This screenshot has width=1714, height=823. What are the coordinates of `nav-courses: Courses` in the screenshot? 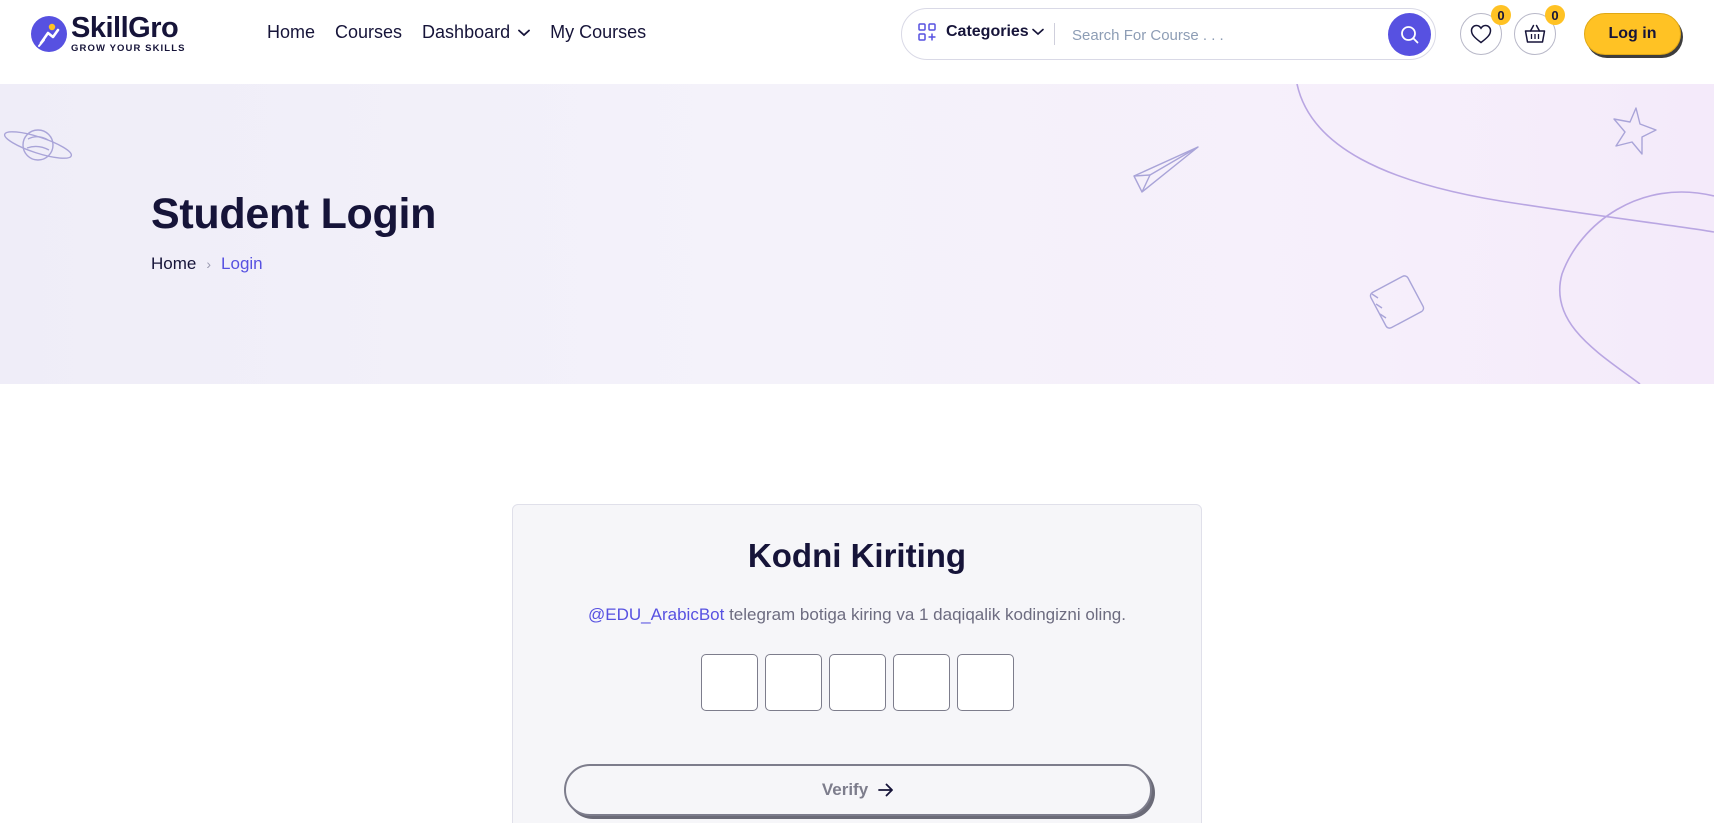 It's located at (368, 32).